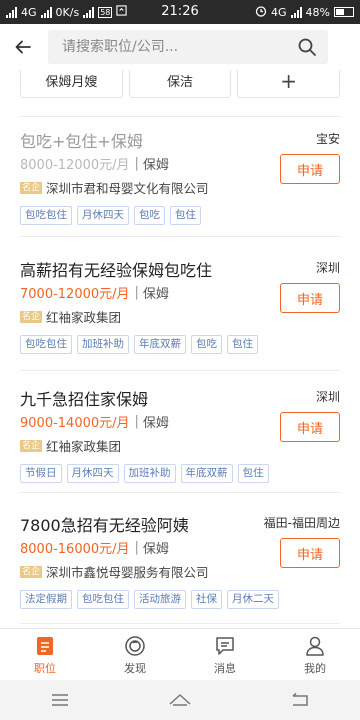 The image size is (360, 720). I want to click on job-title: 7800急招有无经验阿姨, so click(104, 525).